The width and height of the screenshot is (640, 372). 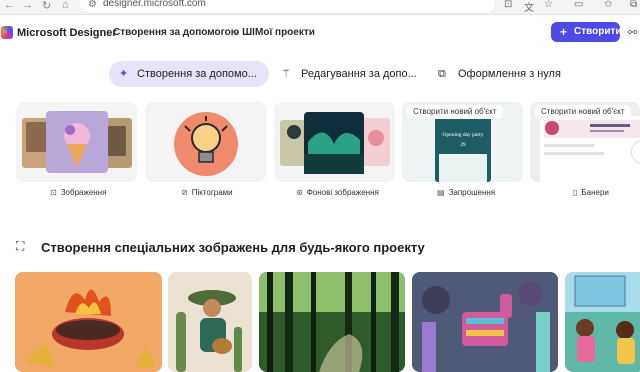 What do you see at coordinates (464, 145) in the screenshot?
I see `invitation-preview-date: 29` at bounding box center [464, 145].